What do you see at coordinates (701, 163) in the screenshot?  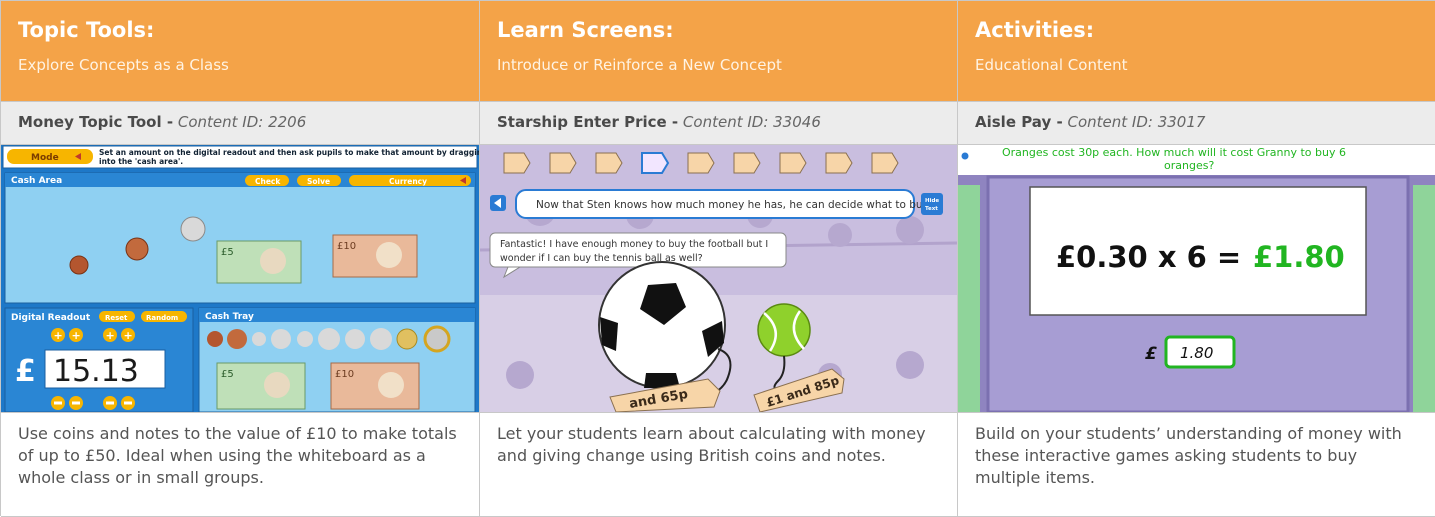 I see `price-tags-row` at bounding box center [701, 163].